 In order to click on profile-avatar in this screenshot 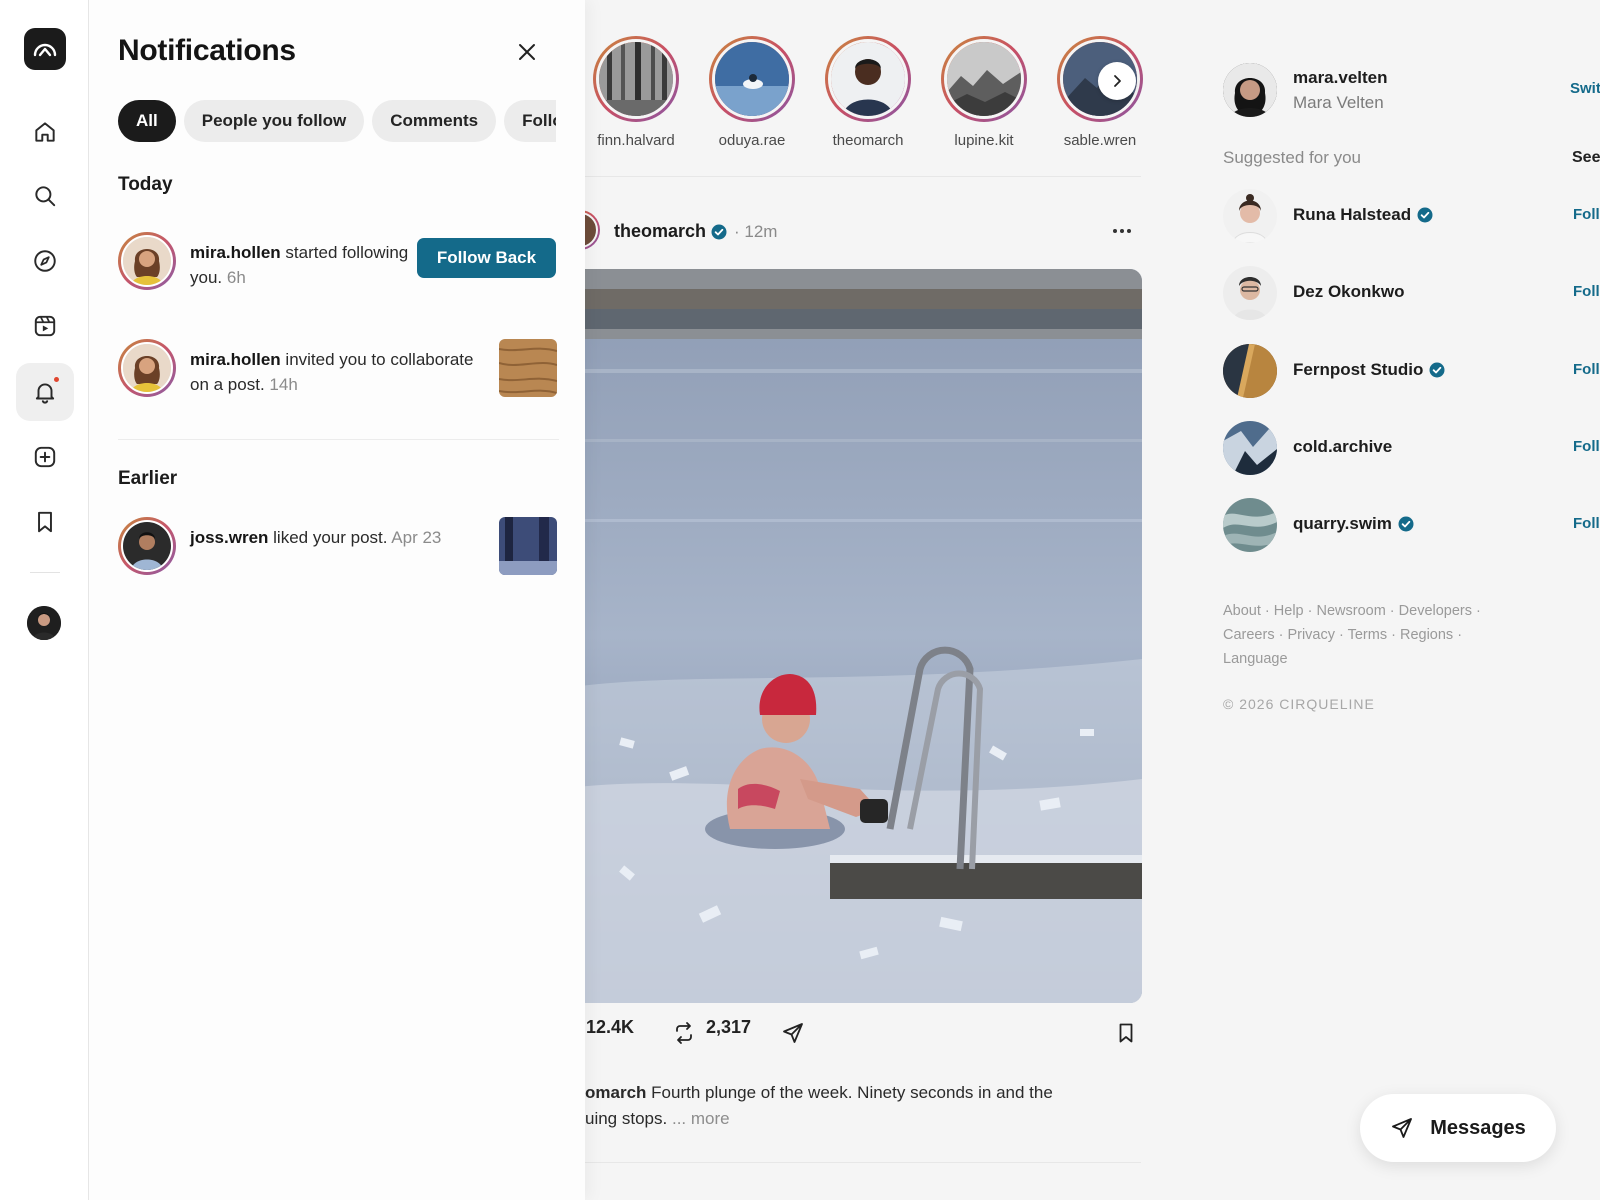, I will do `click(44, 623)`.